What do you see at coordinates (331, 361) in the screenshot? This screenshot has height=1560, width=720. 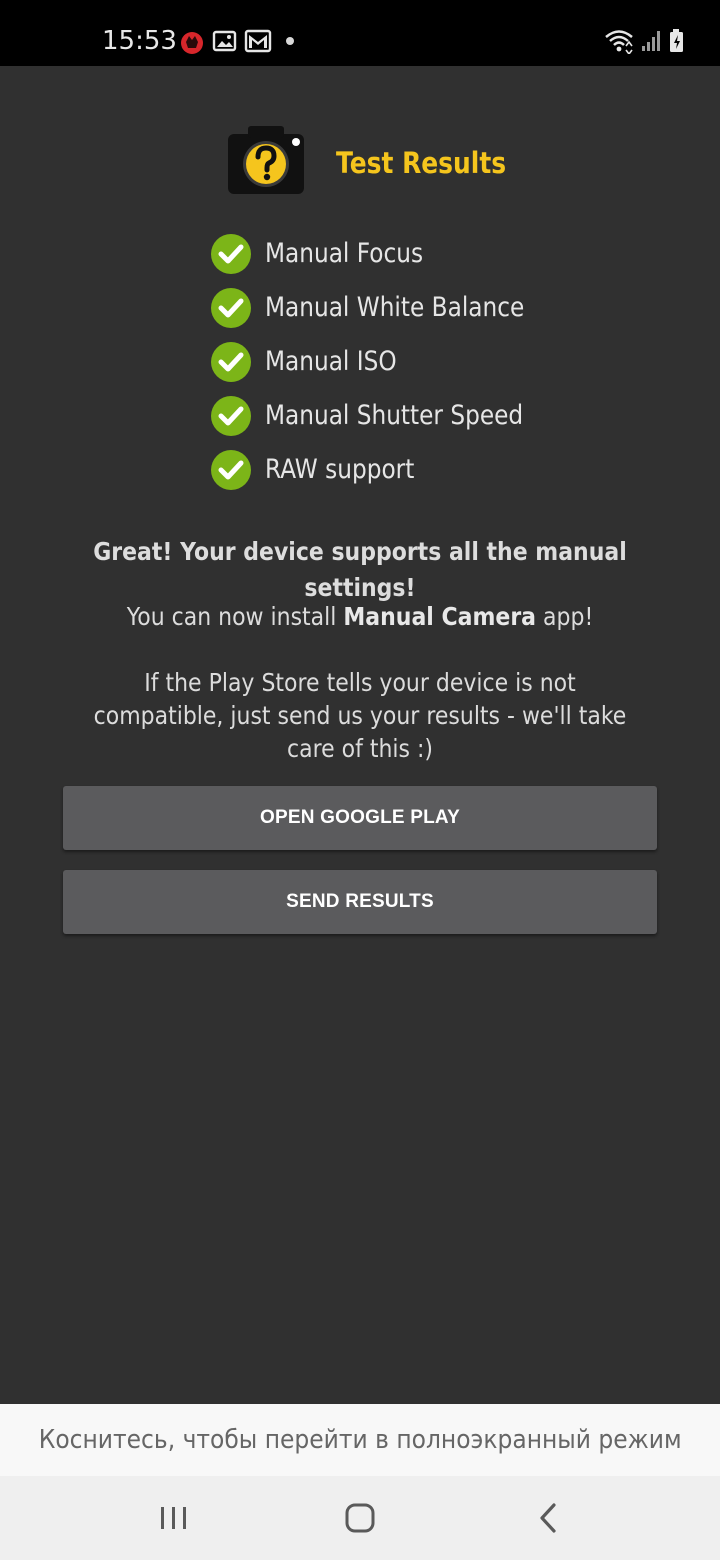 I see `test-result-label: Manual ISO` at bounding box center [331, 361].